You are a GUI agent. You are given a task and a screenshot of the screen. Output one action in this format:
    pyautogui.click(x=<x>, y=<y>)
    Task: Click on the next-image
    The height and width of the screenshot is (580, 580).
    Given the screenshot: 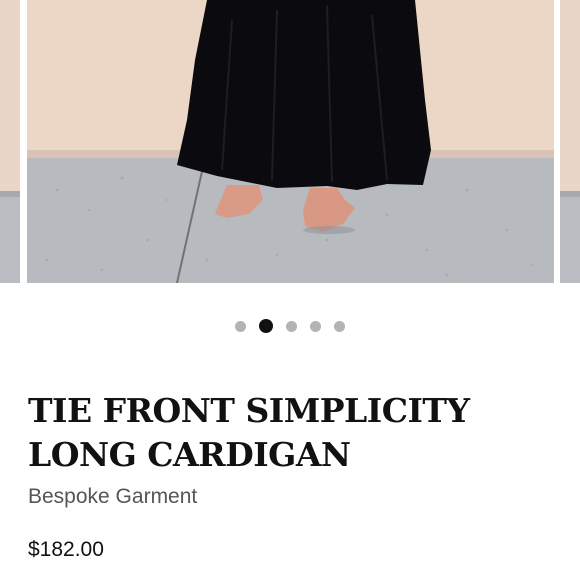 What is the action you would take?
    pyautogui.click(x=570, y=141)
    